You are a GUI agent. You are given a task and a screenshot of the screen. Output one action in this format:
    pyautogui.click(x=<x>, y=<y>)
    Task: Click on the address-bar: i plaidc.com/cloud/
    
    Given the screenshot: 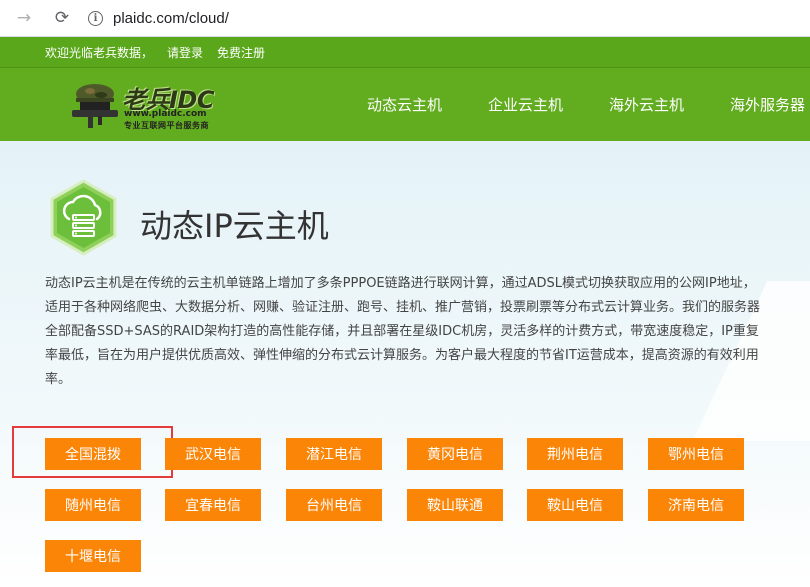 What is the action you would take?
    pyautogui.click(x=158, y=18)
    